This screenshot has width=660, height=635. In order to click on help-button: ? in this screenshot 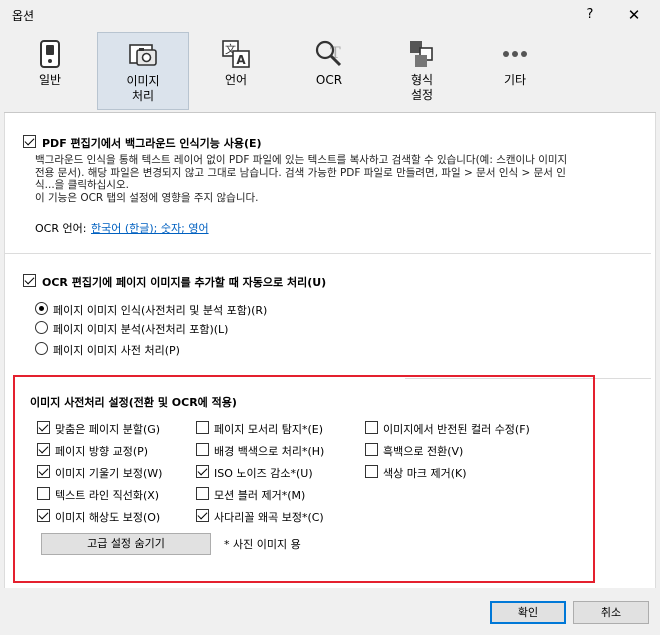, I will do `click(590, 15)`.